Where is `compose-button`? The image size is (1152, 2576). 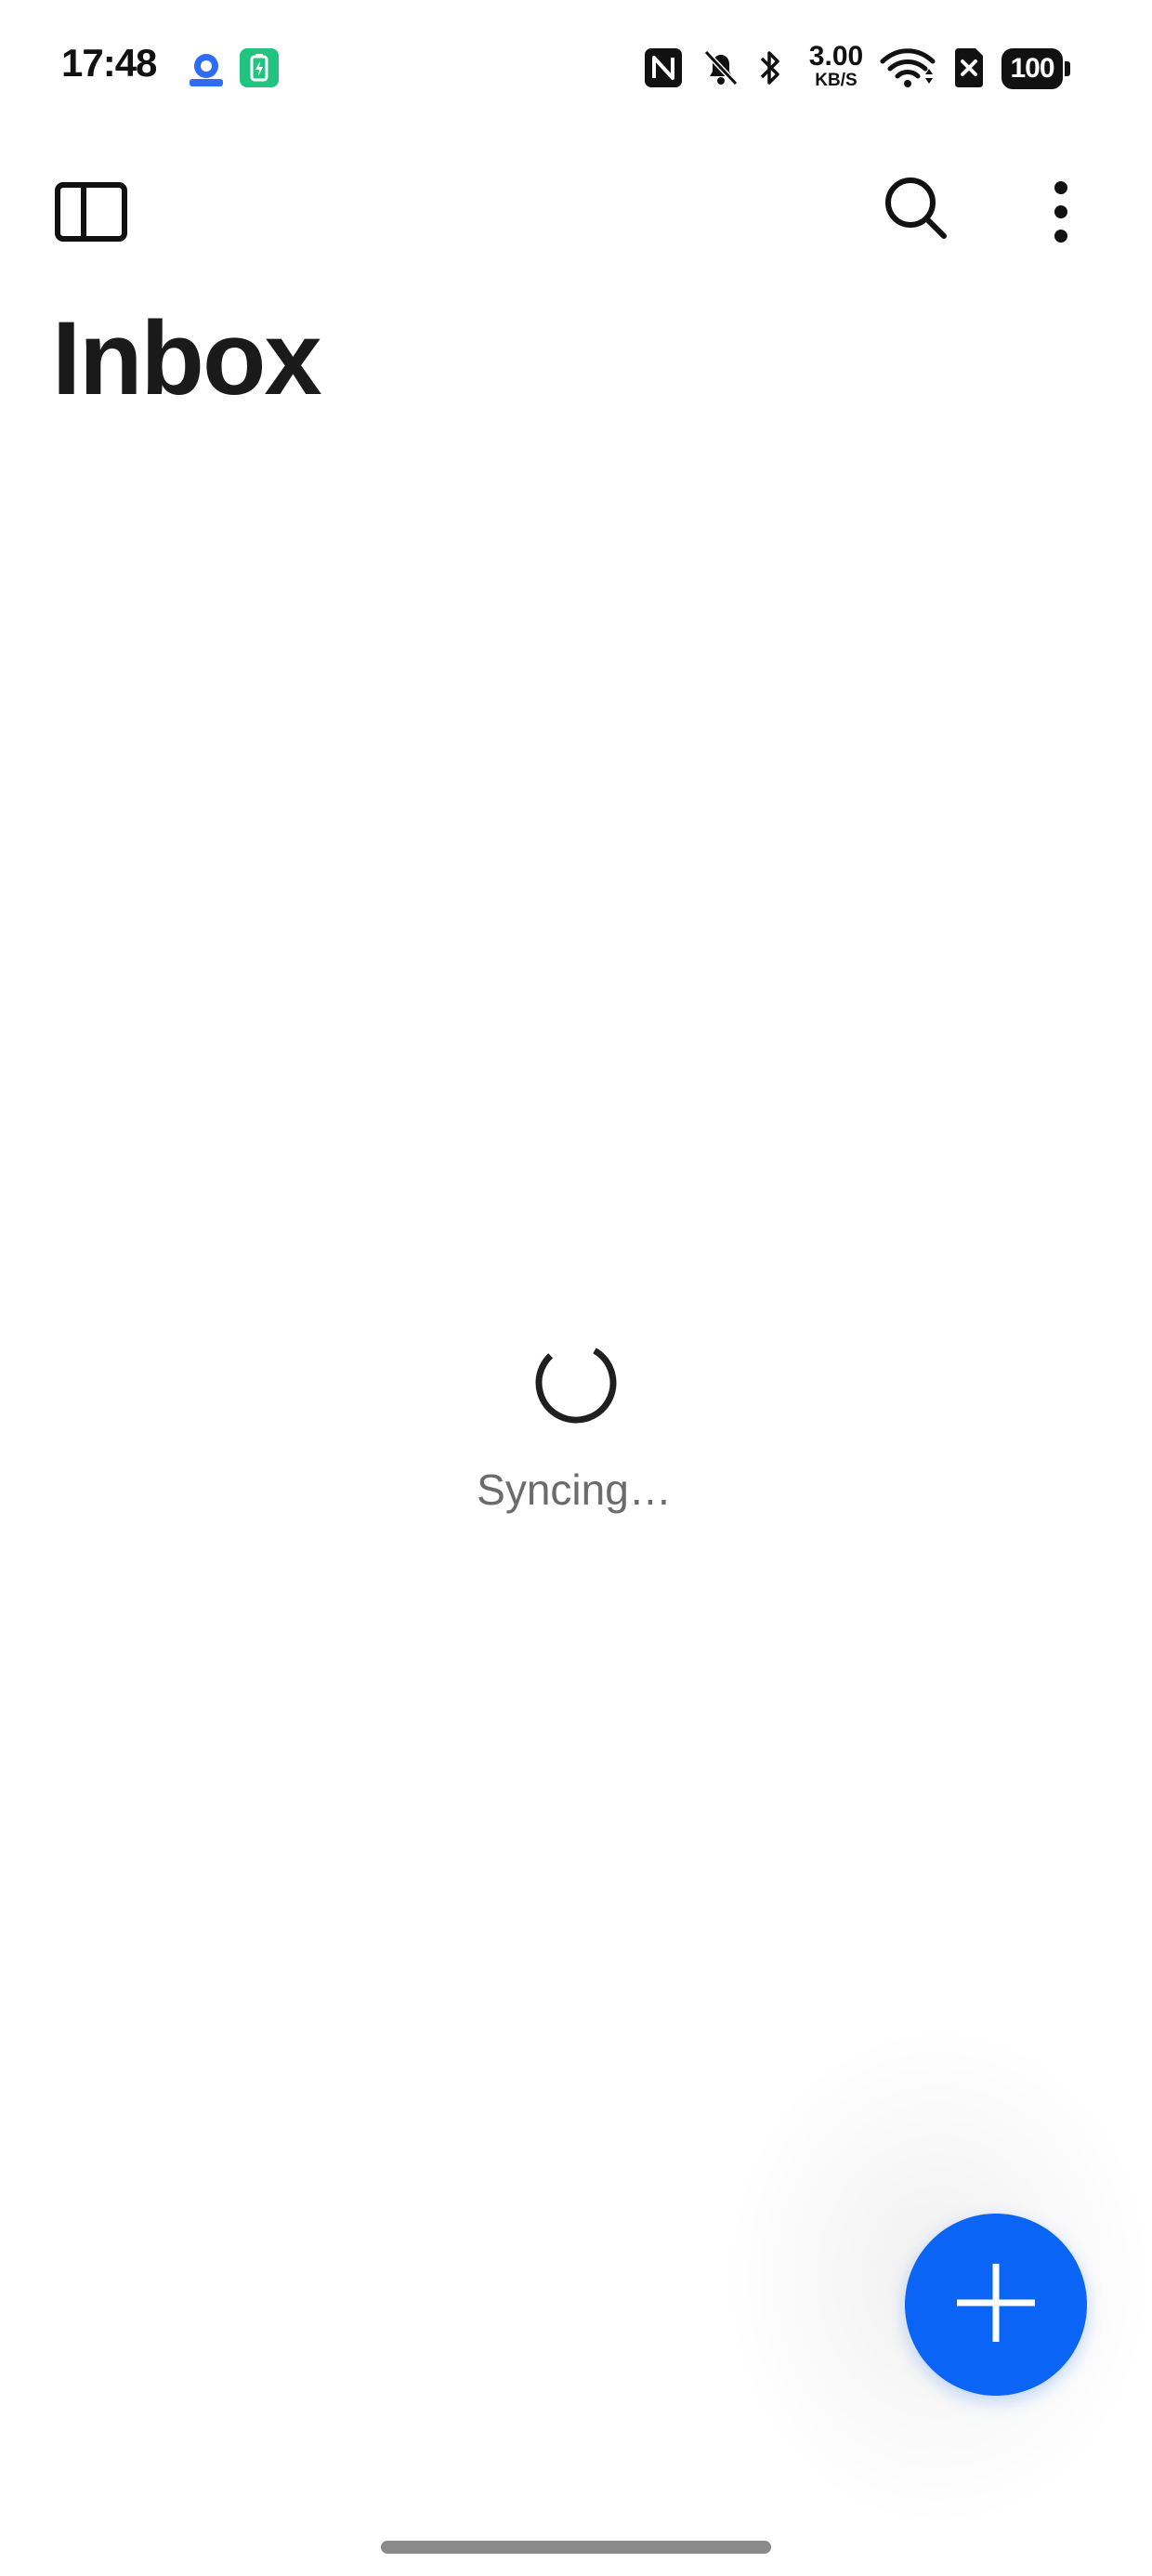 compose-button is located at coordinates (996, 2305).